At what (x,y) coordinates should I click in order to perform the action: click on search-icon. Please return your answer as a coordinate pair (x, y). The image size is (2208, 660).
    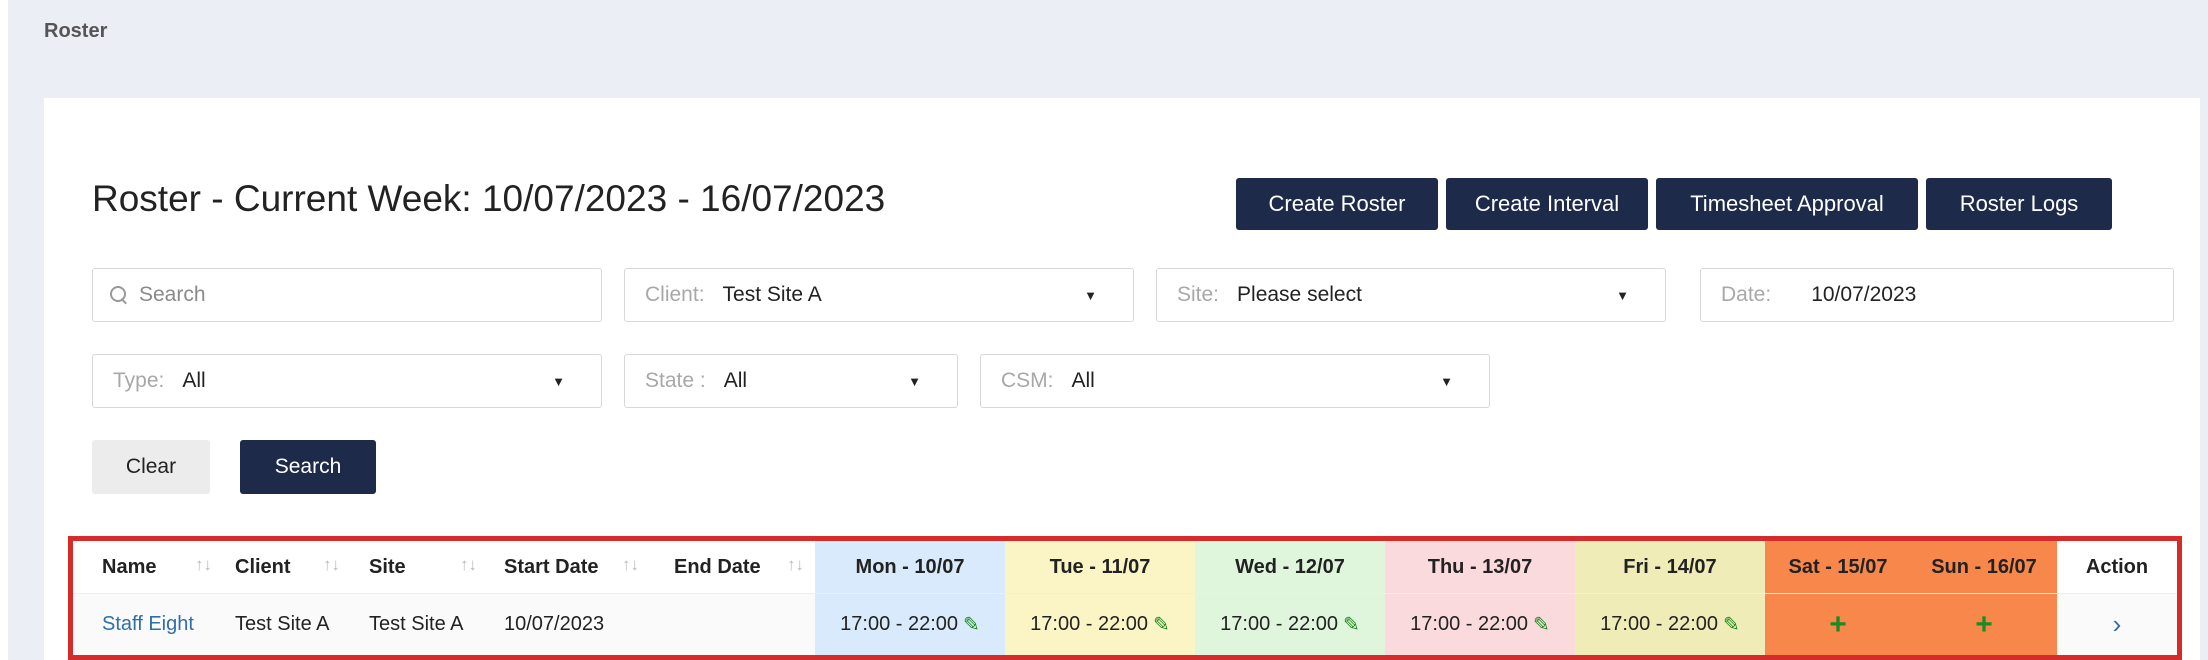
    Looking at the image, I should click on (119, 295).